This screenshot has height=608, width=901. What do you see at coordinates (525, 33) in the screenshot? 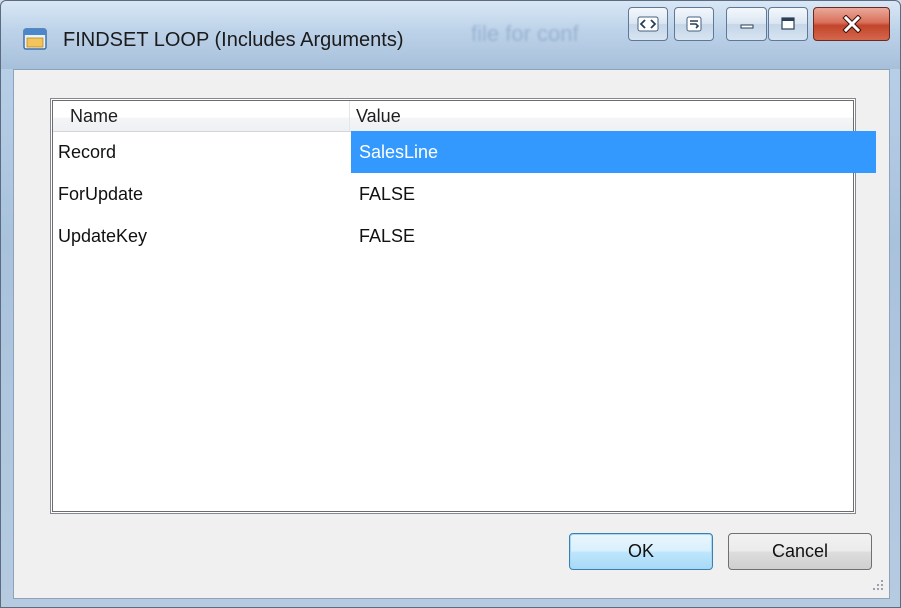
I see `background-window-title: file for conf` at bounding box center [525, 33].